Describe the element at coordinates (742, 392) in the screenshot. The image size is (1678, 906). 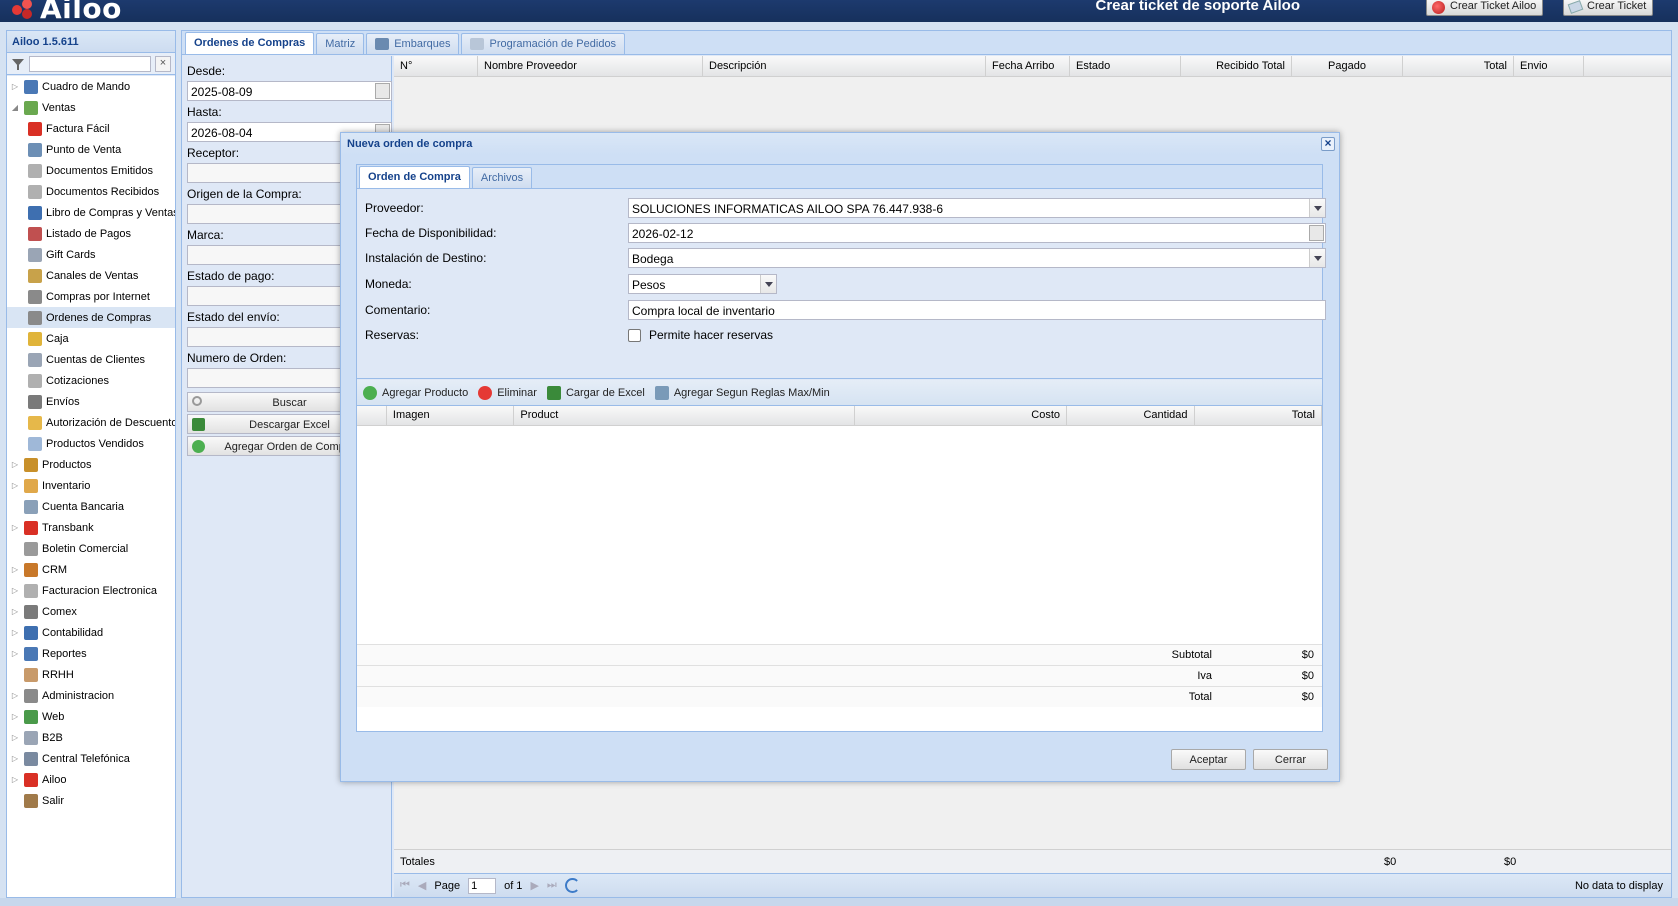
I see `reglas-maxmin-button: Agregar Segun Reglas Max/Min` at that location.